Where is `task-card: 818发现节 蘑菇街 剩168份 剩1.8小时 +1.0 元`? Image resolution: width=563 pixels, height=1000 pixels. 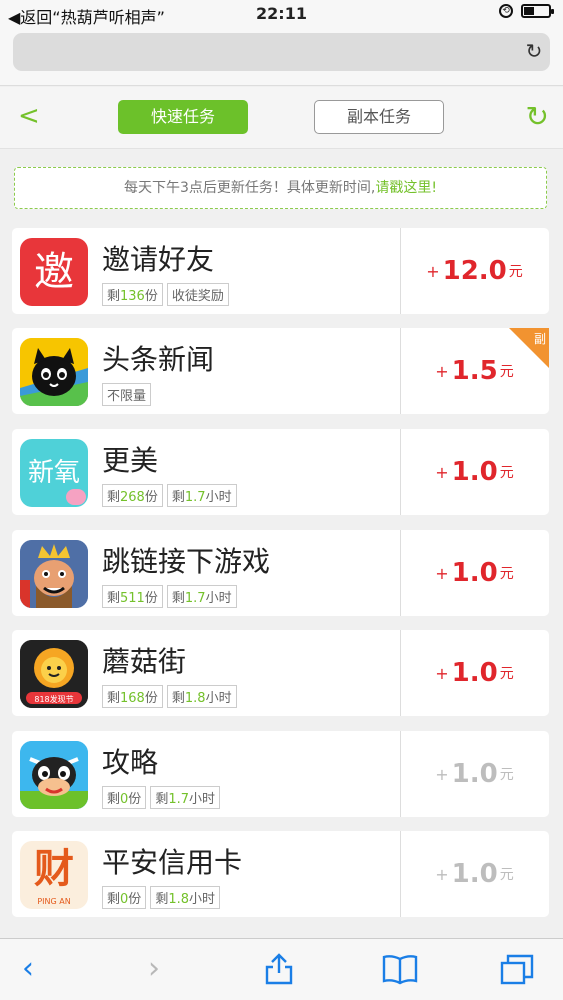
task-card: 818发现节 蘑菇街 剩168份 剩1.8小时 +1.0 元 is located at coordinates (280, 673).